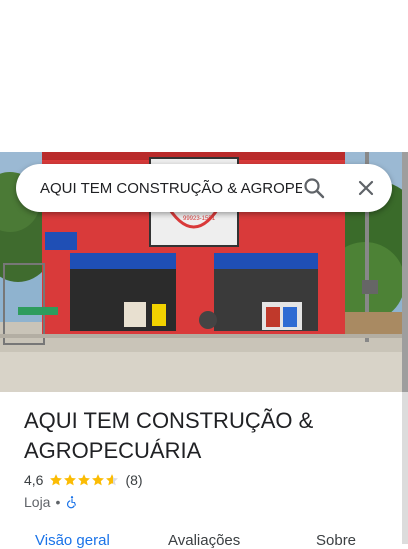  What do you see at coordinates (405, 272) in the screenshot?
I see `scrollbar-thumb` at bounding box center [405, 272].